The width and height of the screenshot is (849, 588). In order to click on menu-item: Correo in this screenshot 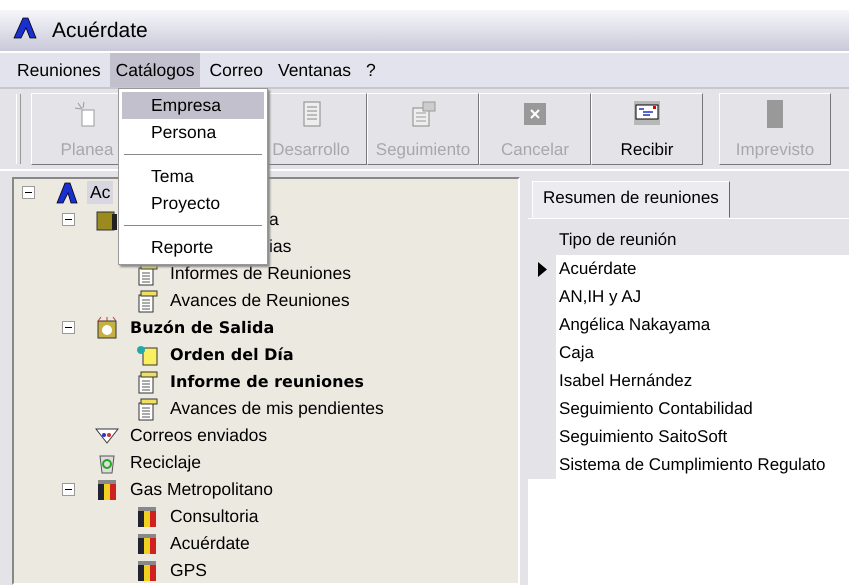, I will do `click(236, 70)`.